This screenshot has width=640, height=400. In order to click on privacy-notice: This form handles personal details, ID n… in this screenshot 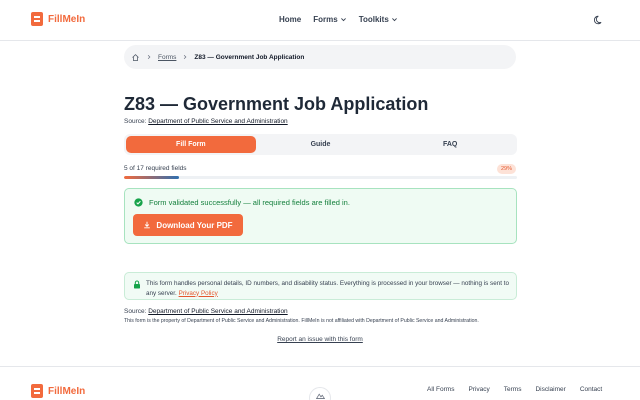, I will do `click(320, 286)`.